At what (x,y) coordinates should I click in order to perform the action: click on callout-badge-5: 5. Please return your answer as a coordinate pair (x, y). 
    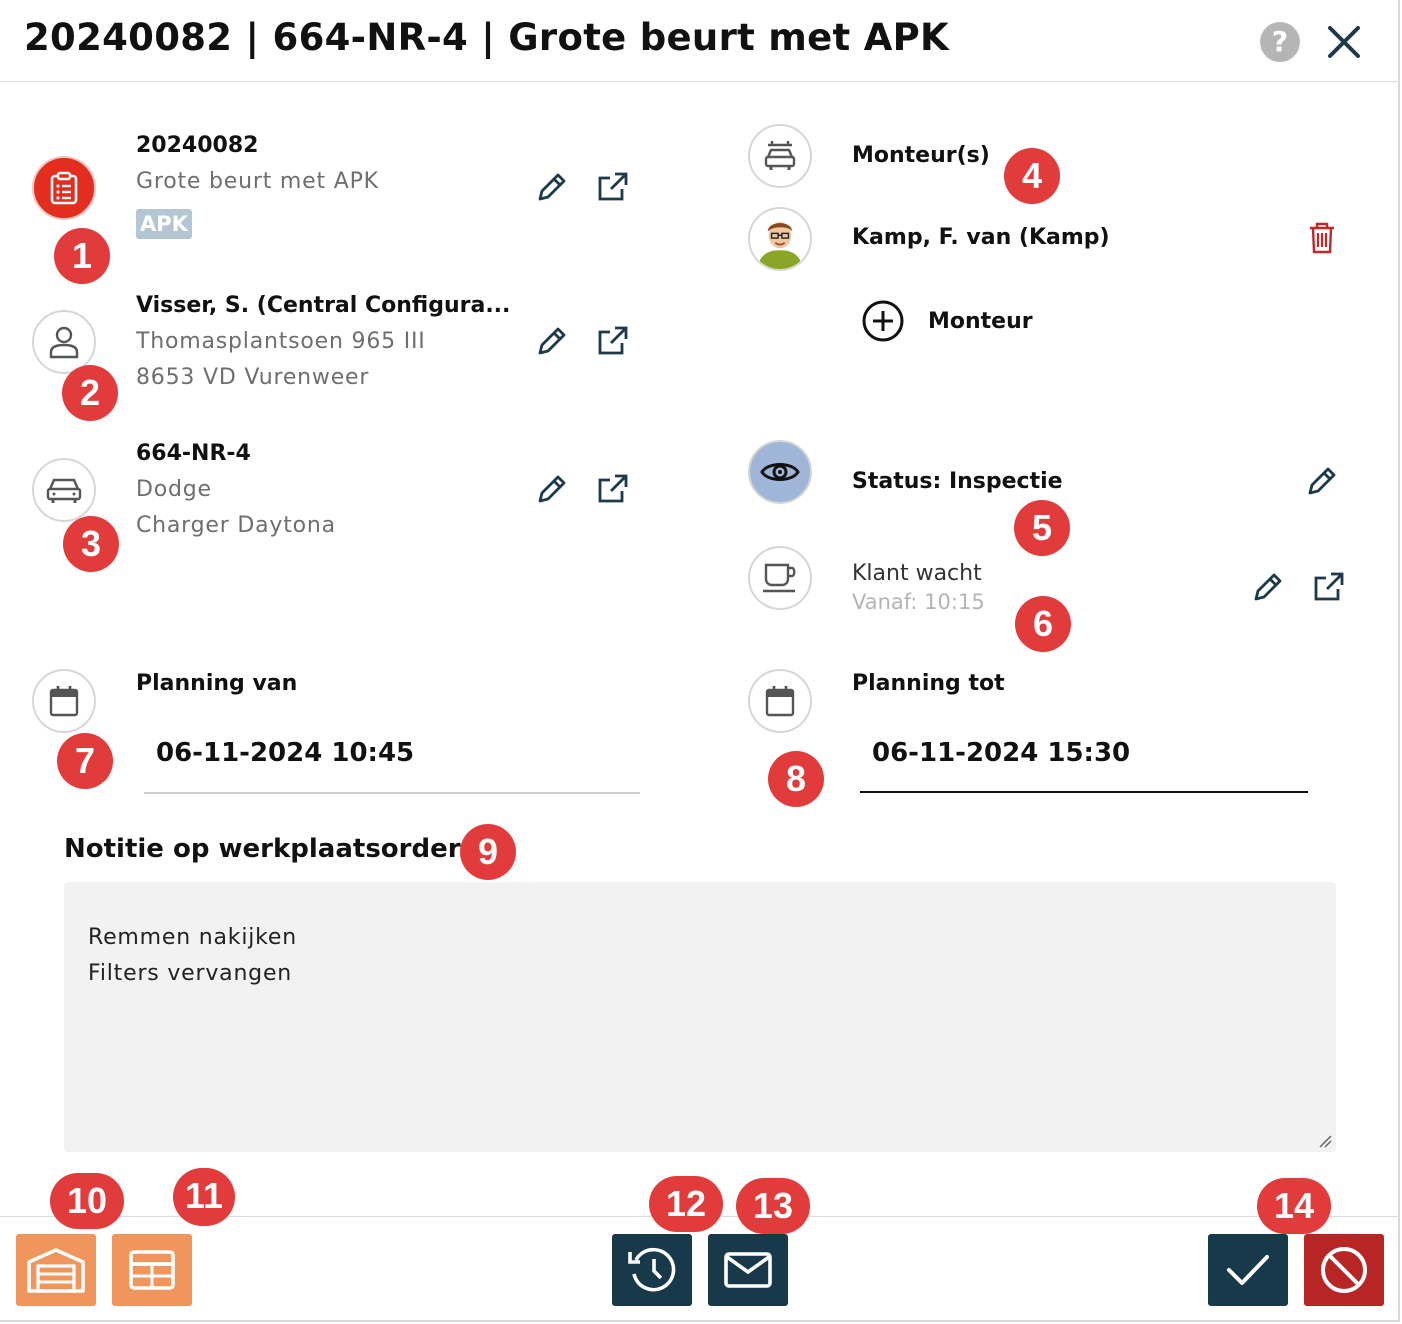
    Looking at the image, I should click on (1042, 528).